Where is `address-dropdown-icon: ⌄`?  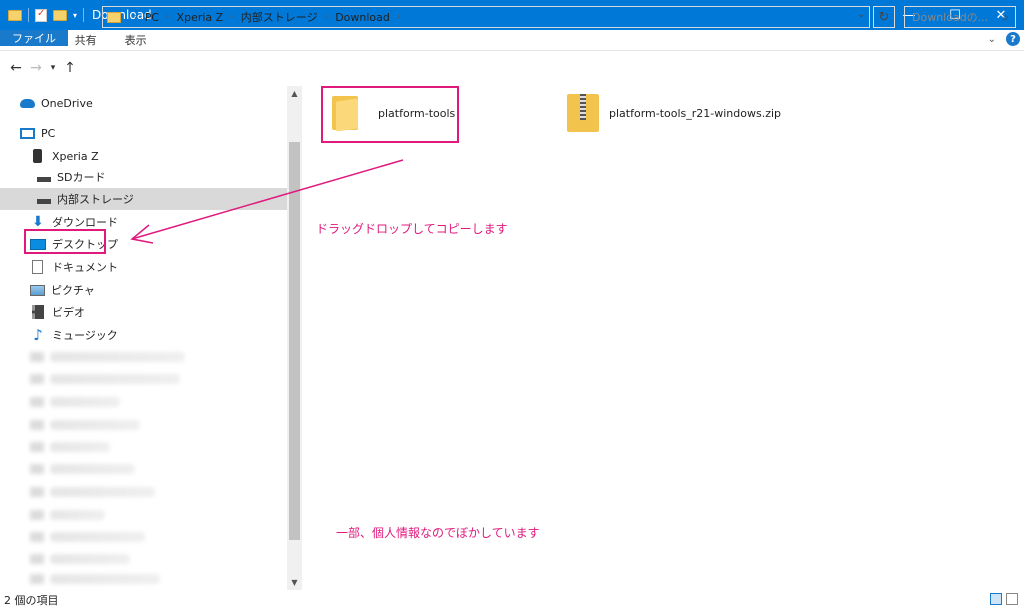
address-dropdown-icon: ⌄ is located at coordinates (861, 15).